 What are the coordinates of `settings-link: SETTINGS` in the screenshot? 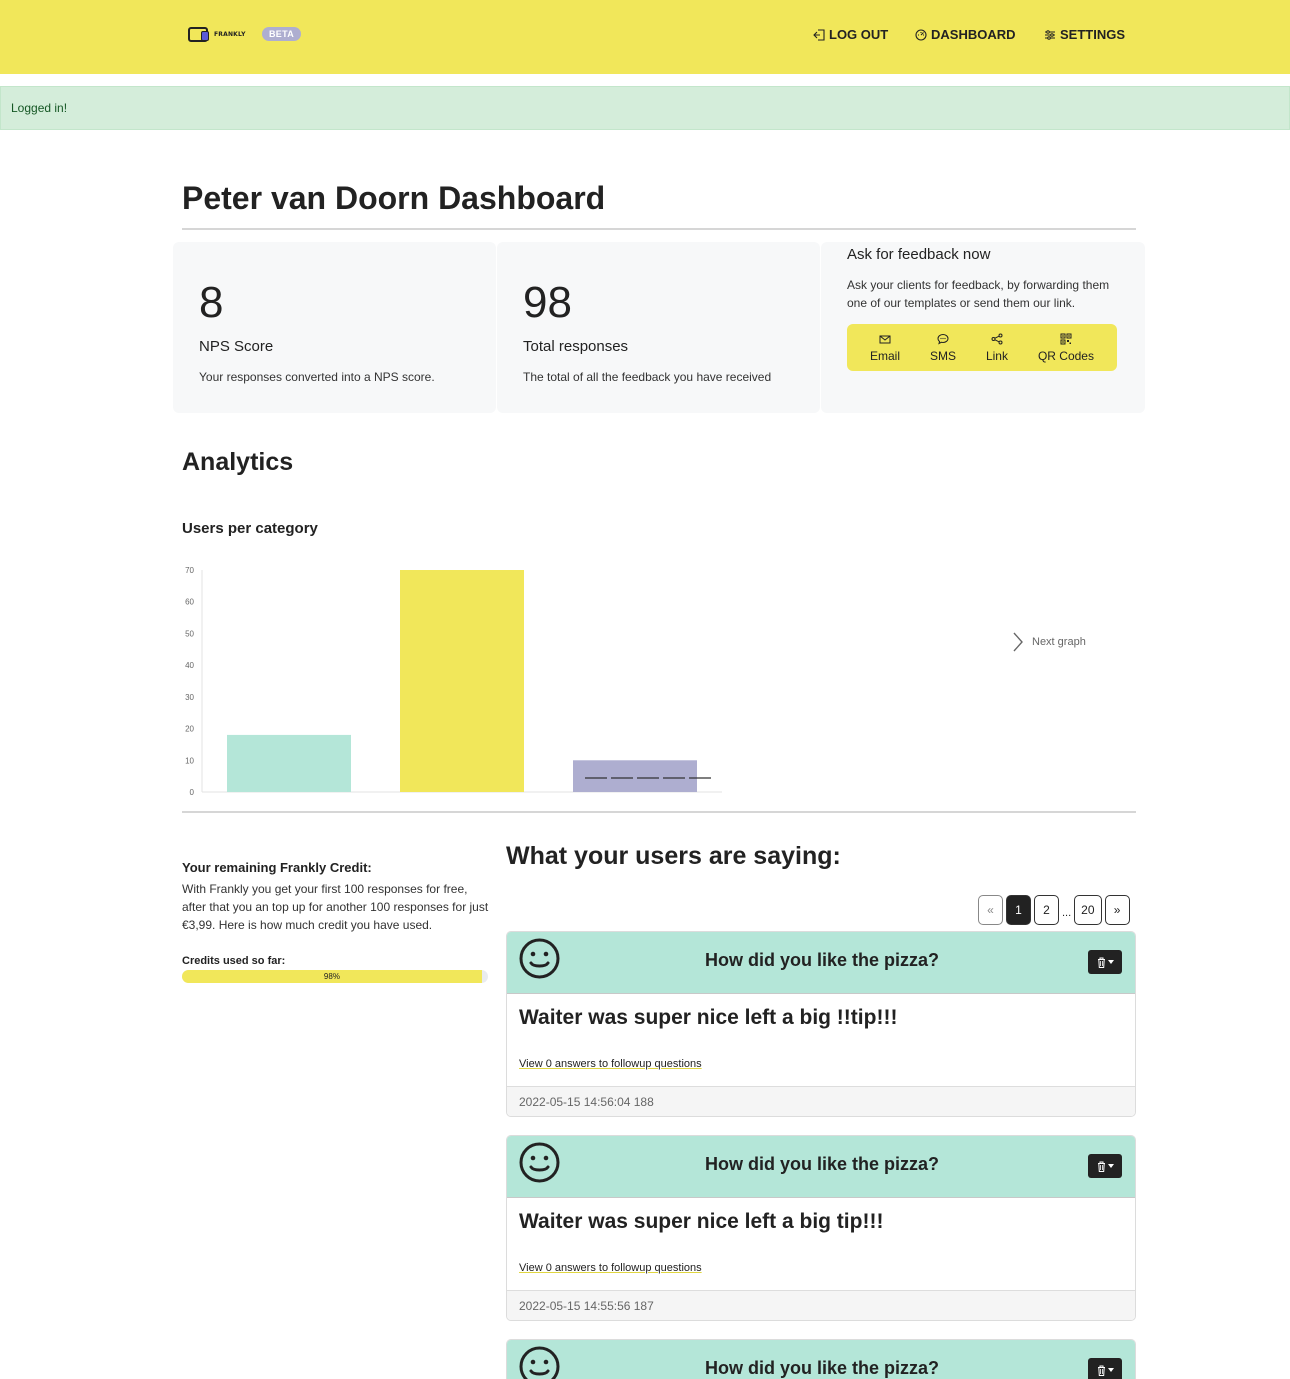 It's located at (1084, 34).